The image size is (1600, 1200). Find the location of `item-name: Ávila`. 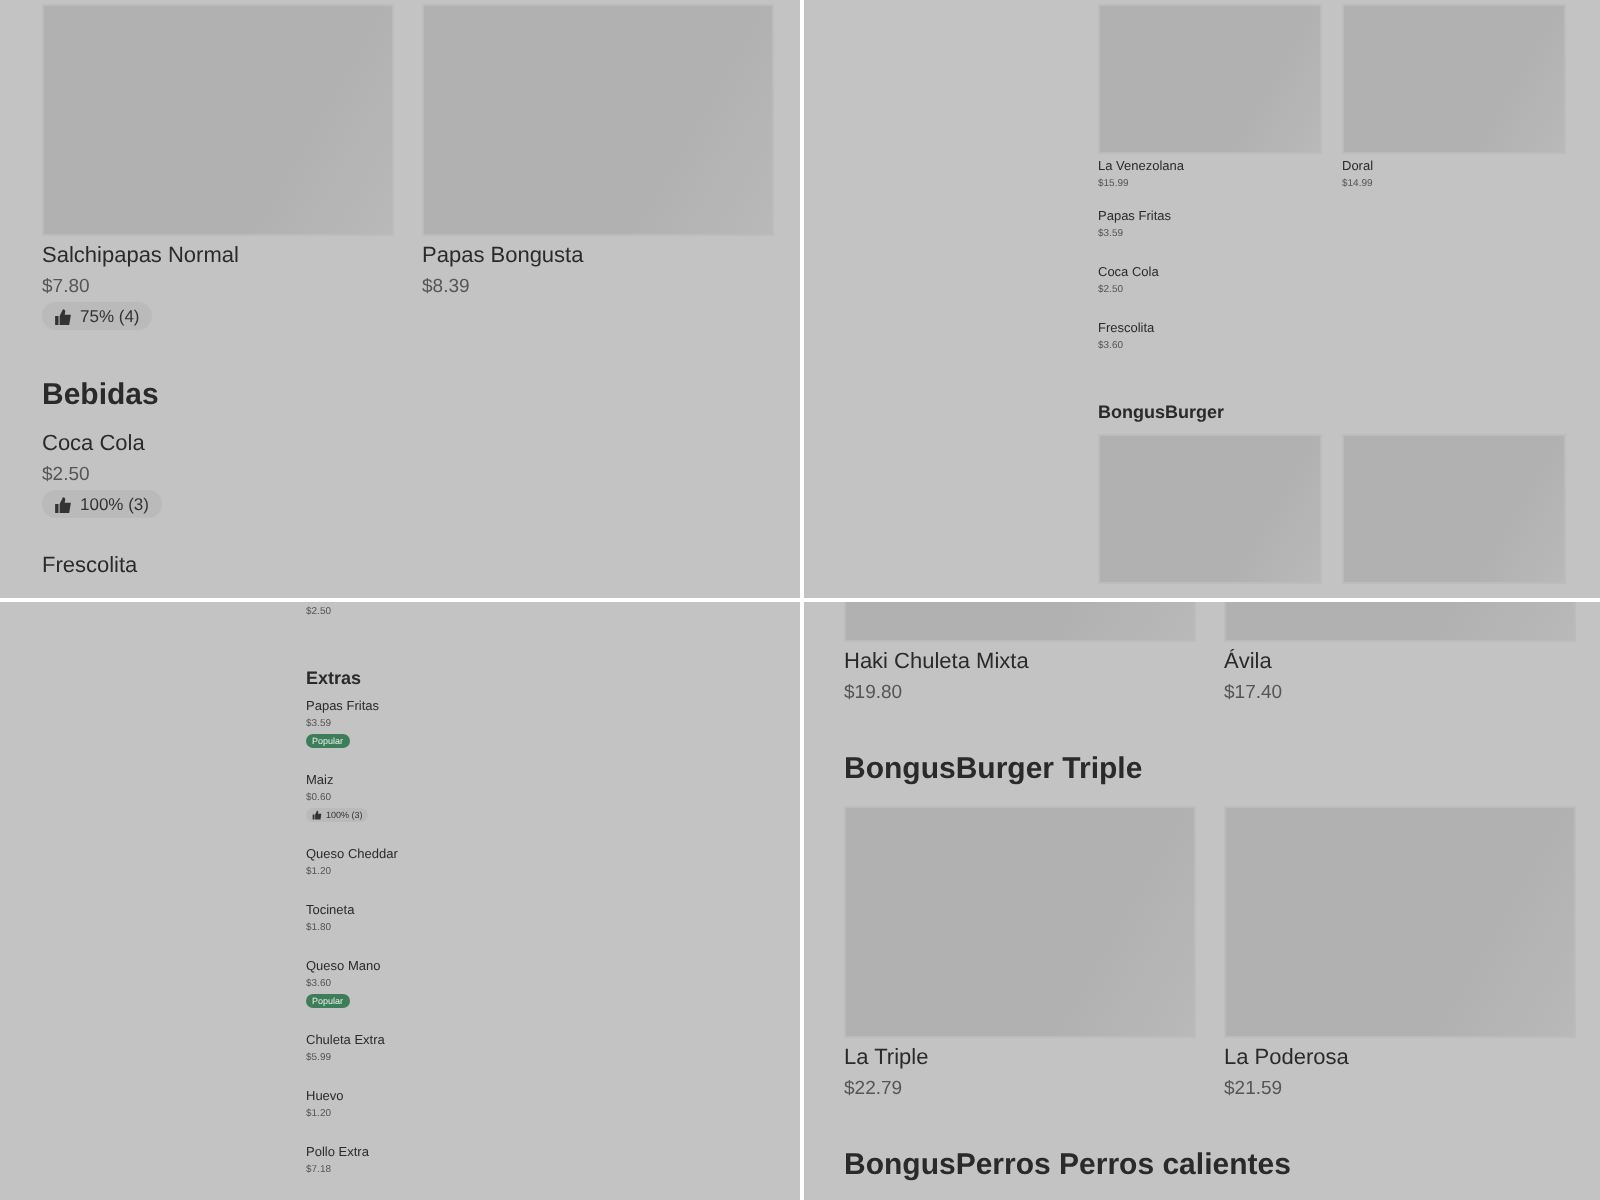

item-name: Ávila is located at coordinates (1400, 662).